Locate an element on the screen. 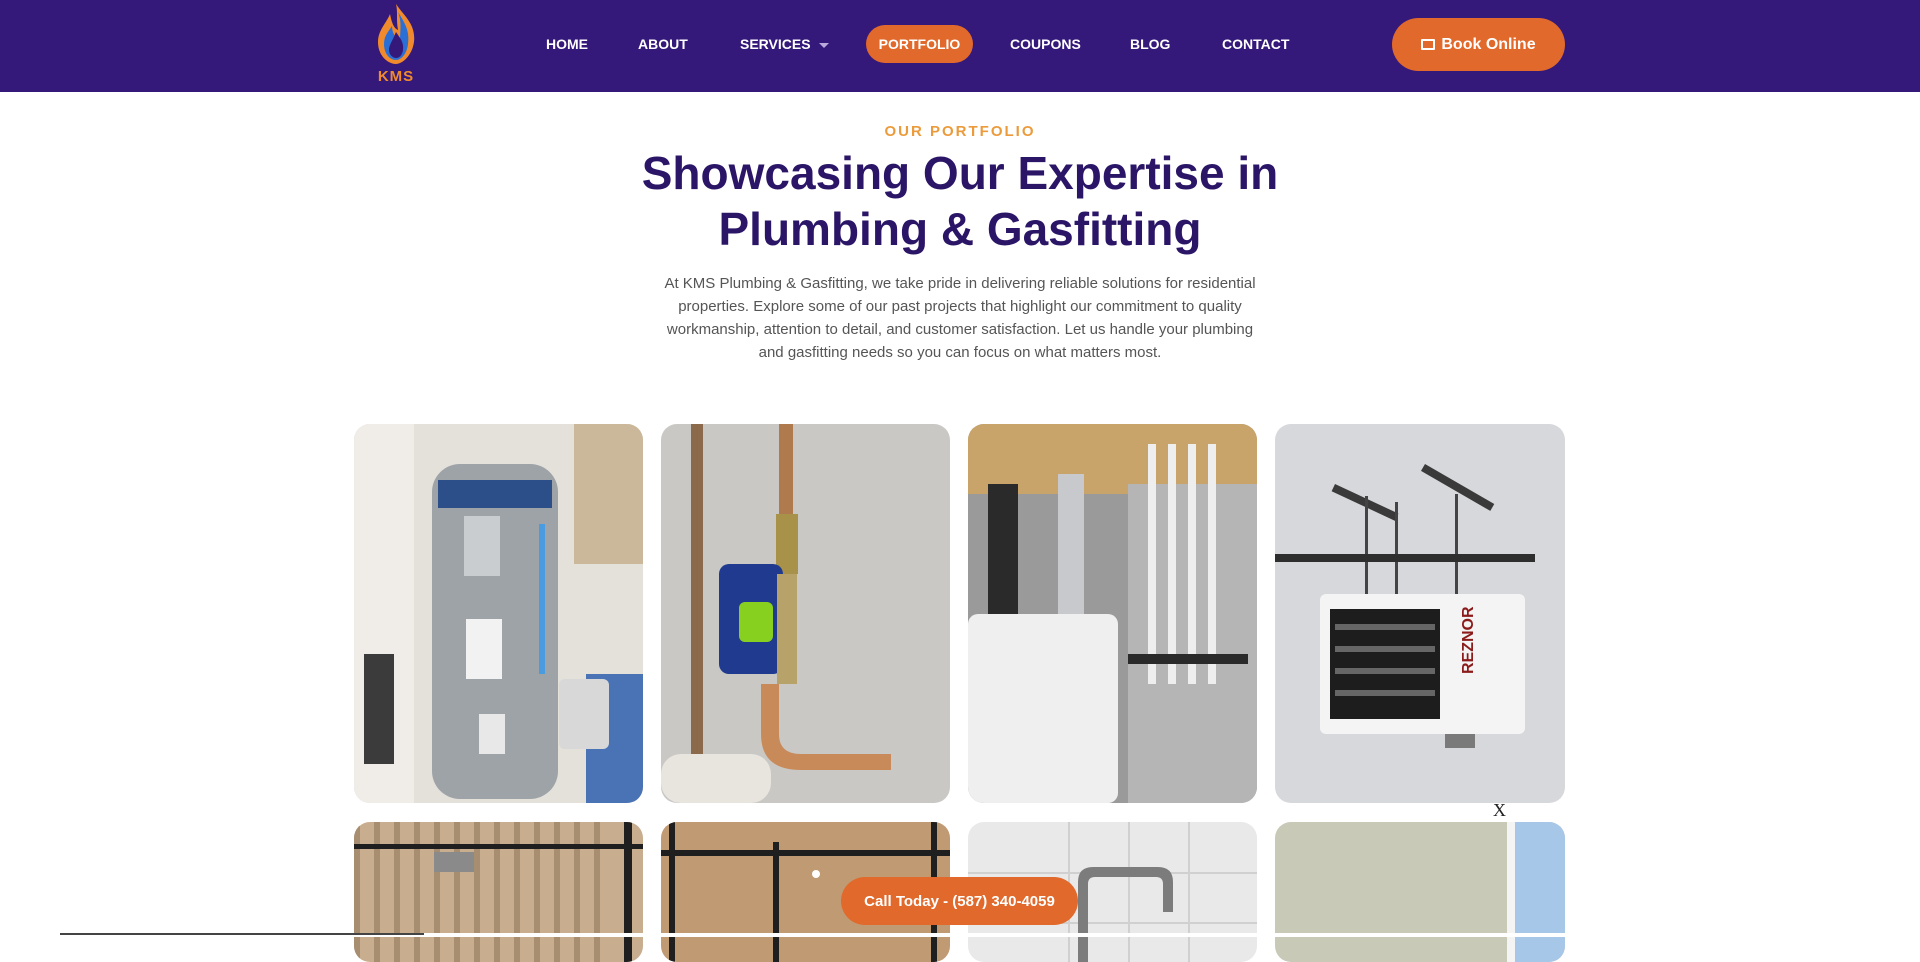  reznor-heater-image: REZNOR is located at coordinates (1420, 613).